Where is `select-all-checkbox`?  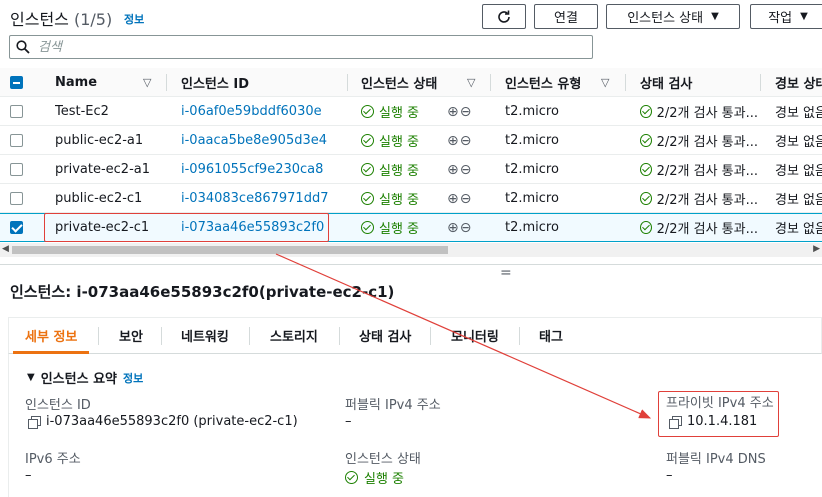
select-all-checkbox is located at coordinates (16, 82).